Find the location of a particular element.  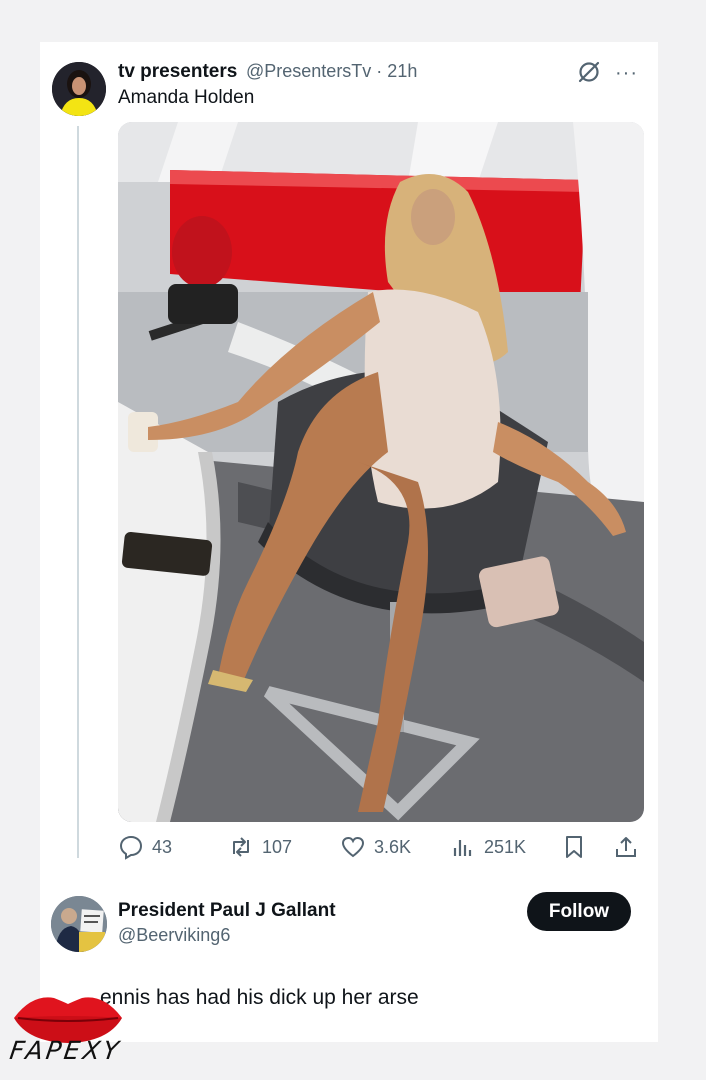

thread-line is located at coordinates (78, 492).